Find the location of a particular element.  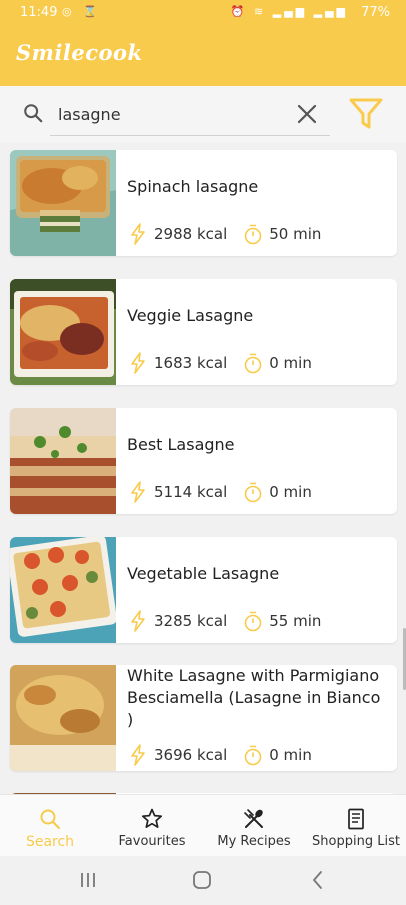

nav-shopping-list: Shopping List is located at coordinates (356, 826).